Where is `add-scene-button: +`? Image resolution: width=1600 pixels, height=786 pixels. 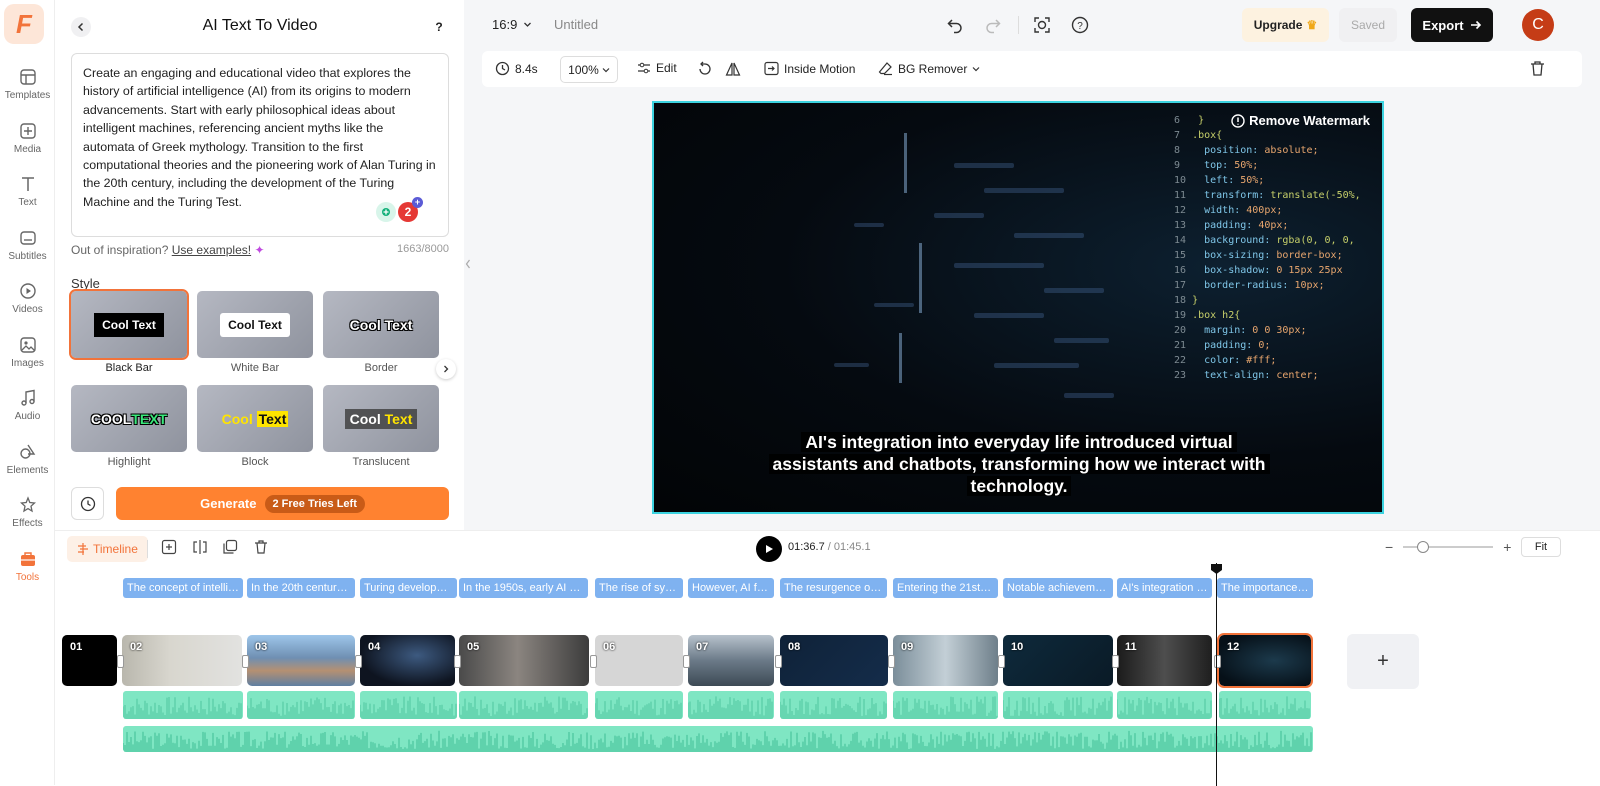 add-scene-button: + is located at coordinates (1383, 661).